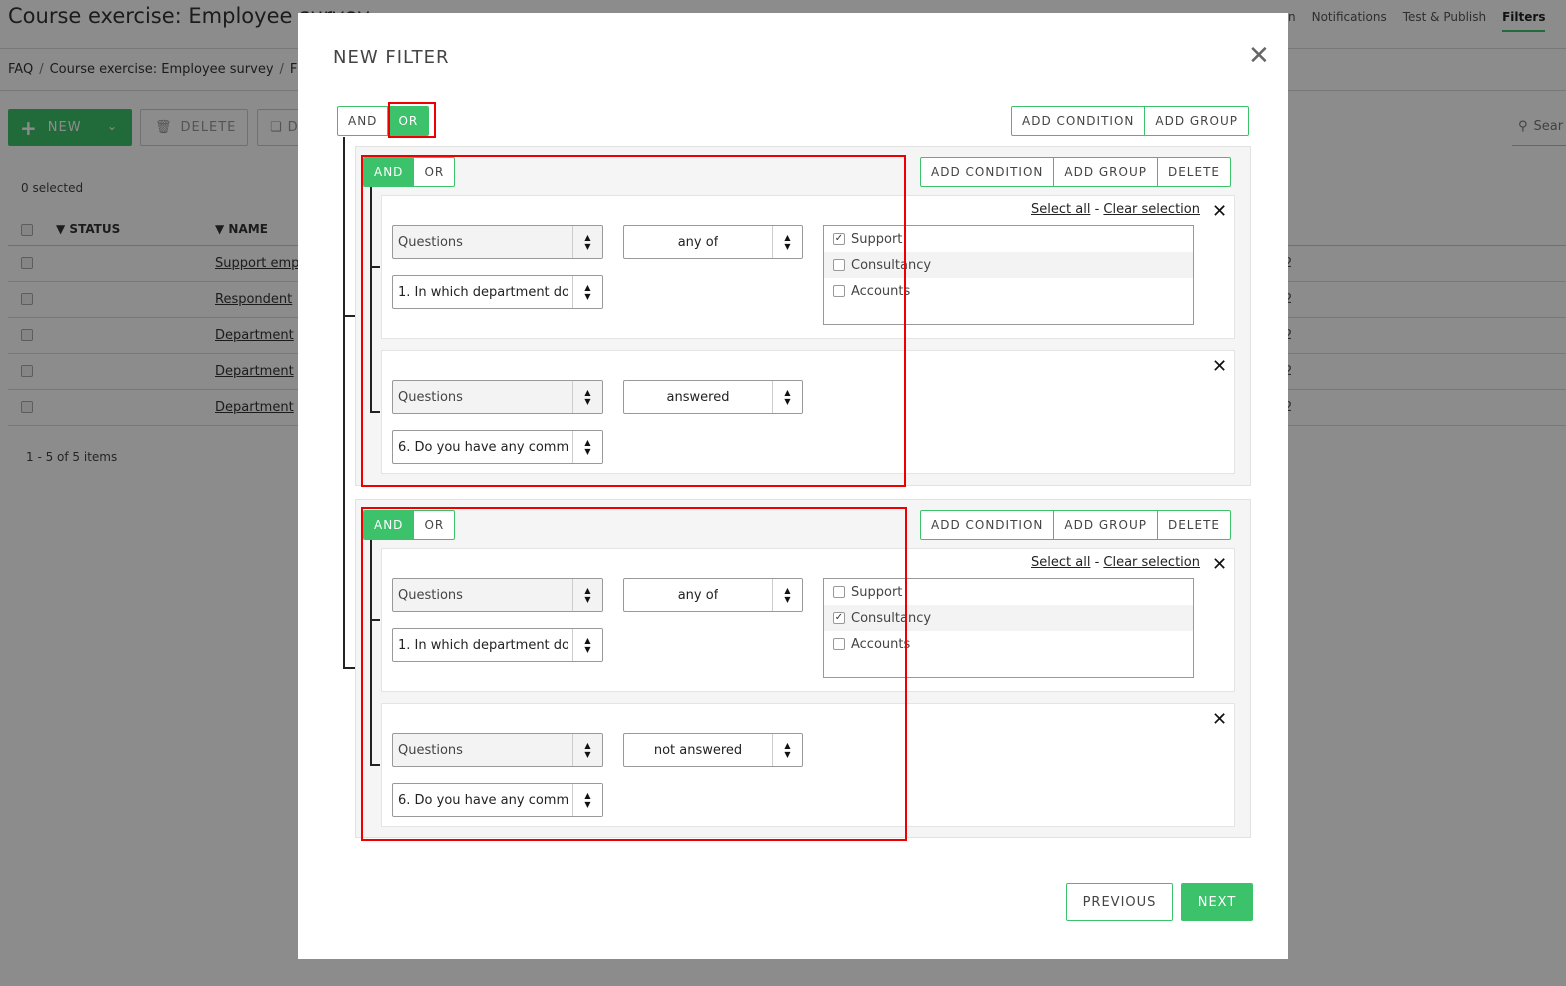 This screenshot has width=1566, height=986. What do you see at coordinates (408, 121) in the screenshot?
I see `root-or-button: OR` at bounding box center [408, 121].